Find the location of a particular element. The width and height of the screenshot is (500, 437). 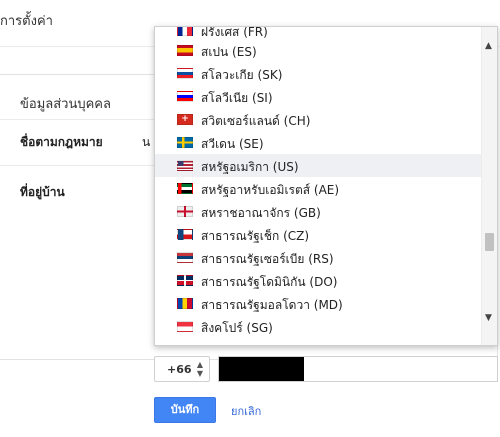

flag-si-icon is located at coordinates (185, 96).